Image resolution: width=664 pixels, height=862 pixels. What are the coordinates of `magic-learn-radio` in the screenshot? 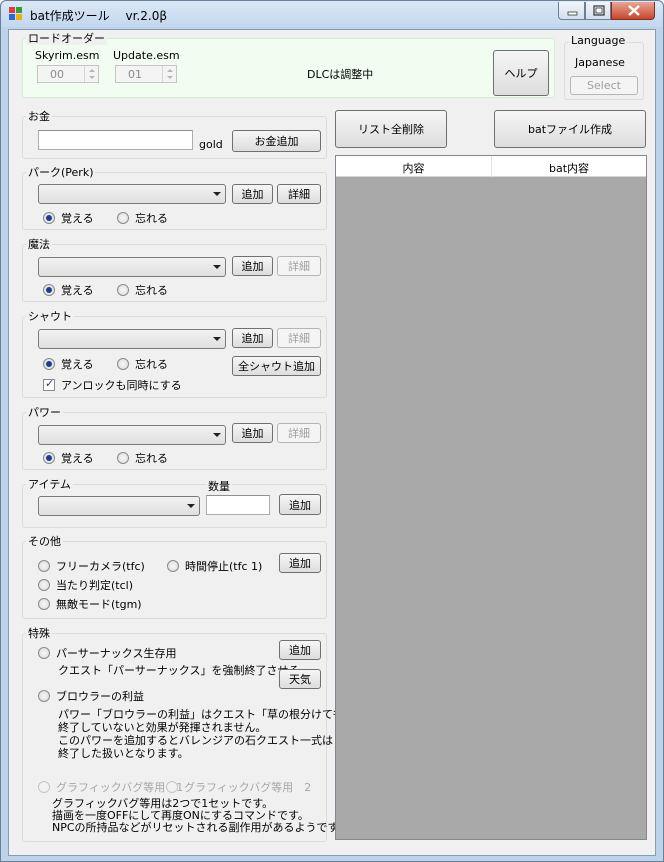 It's located at (49, 290).